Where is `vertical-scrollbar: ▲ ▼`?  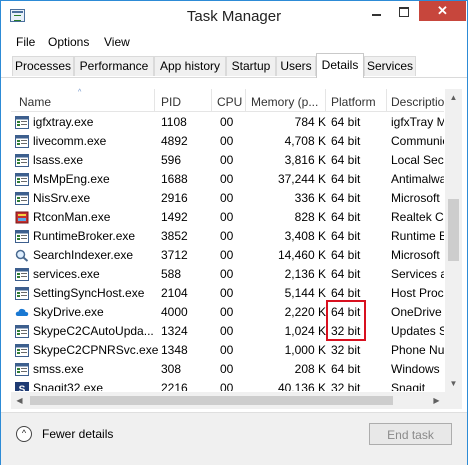
vertical-scrollbar: ▲ ▼ is located at coordinates (453, 240).